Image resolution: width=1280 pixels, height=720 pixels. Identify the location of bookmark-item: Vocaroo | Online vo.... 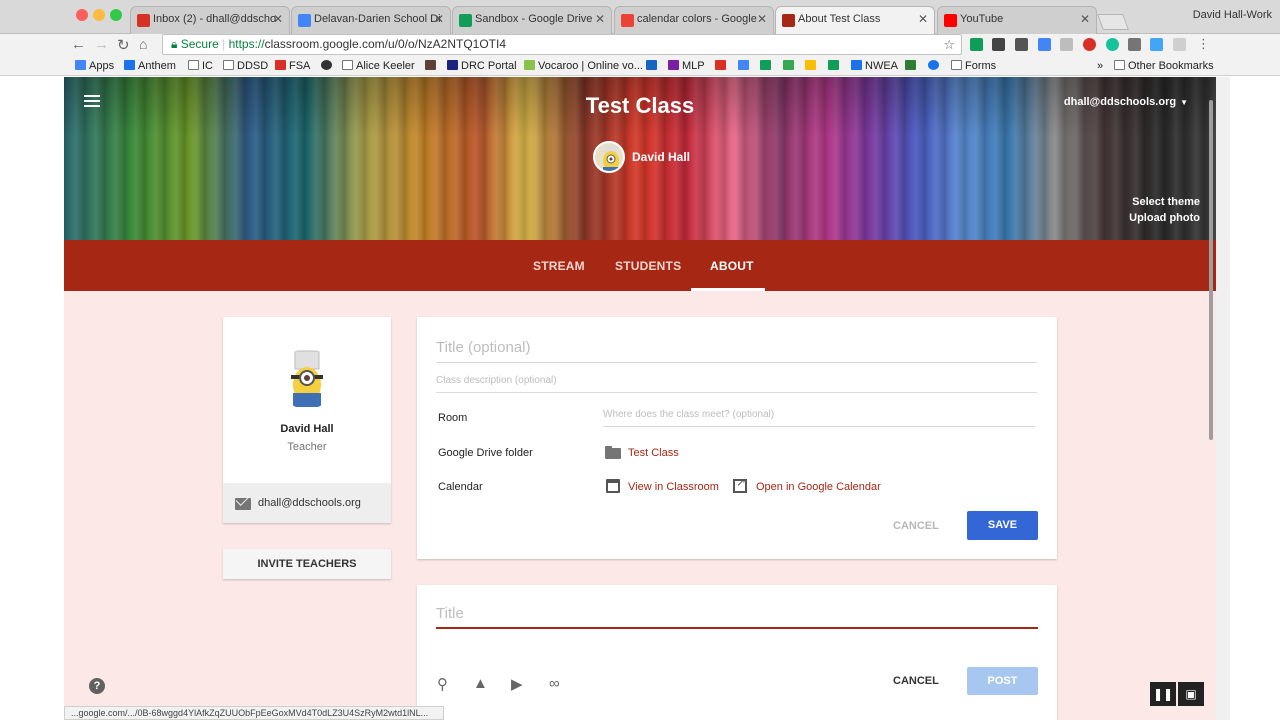
(583, 66).